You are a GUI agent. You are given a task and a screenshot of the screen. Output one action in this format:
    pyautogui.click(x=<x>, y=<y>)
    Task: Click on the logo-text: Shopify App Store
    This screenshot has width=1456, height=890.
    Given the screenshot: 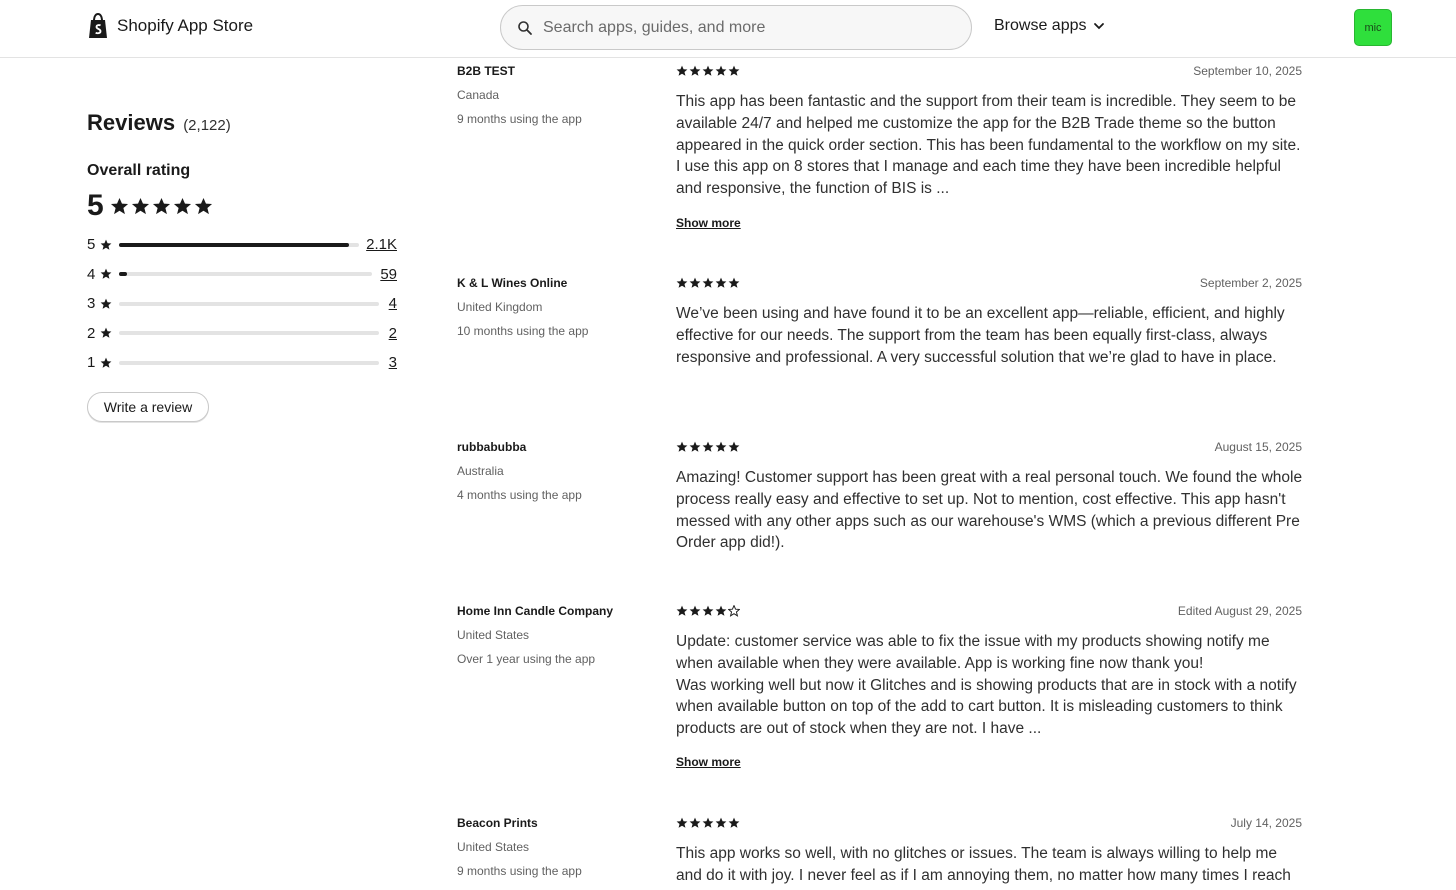 What is the action you would take?
    pyautogui.click(x=185, y=25)
    